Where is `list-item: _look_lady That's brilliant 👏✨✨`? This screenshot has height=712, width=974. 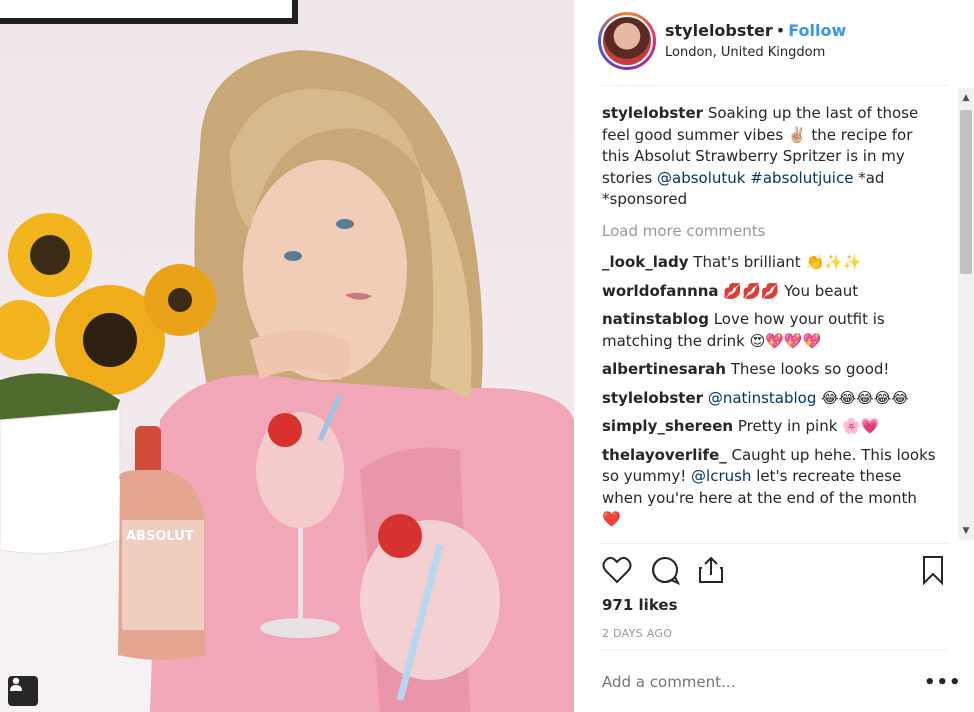
list-item: _look_lady That's brilliant 👏✨✨ is located at coordinates (770, 263).